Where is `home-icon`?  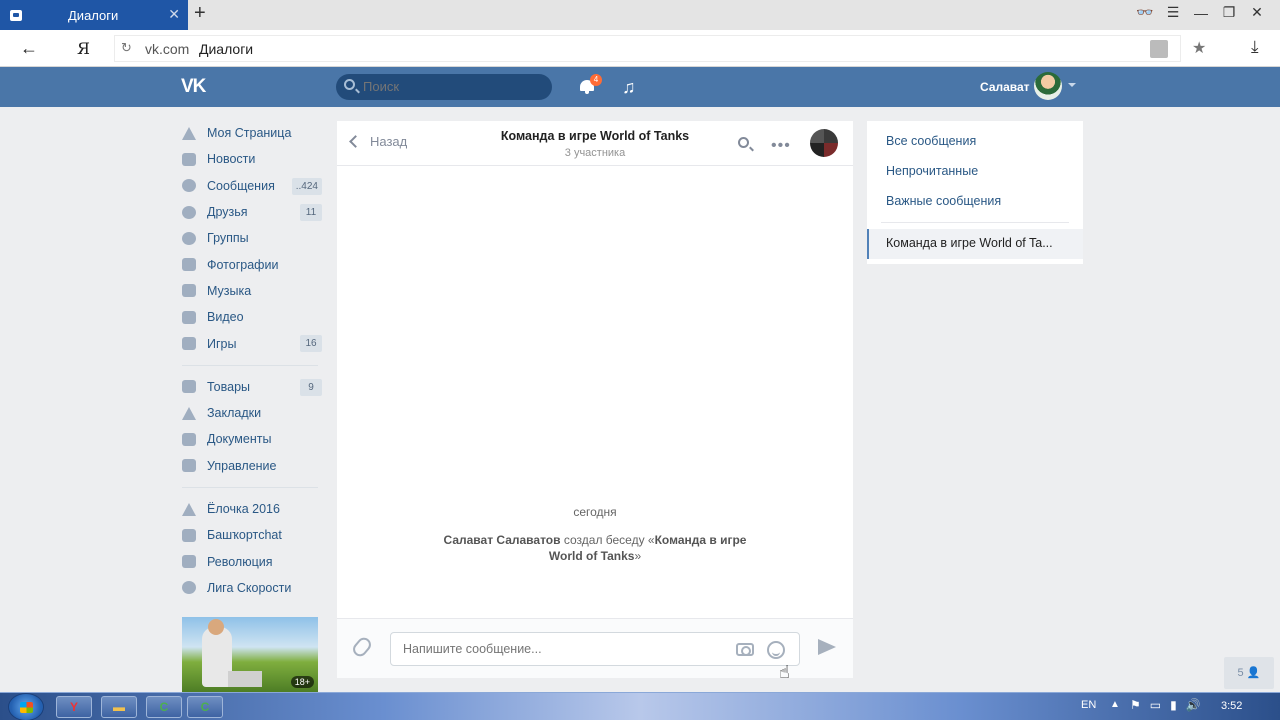
home-icon is located at coordinates (189, 133).